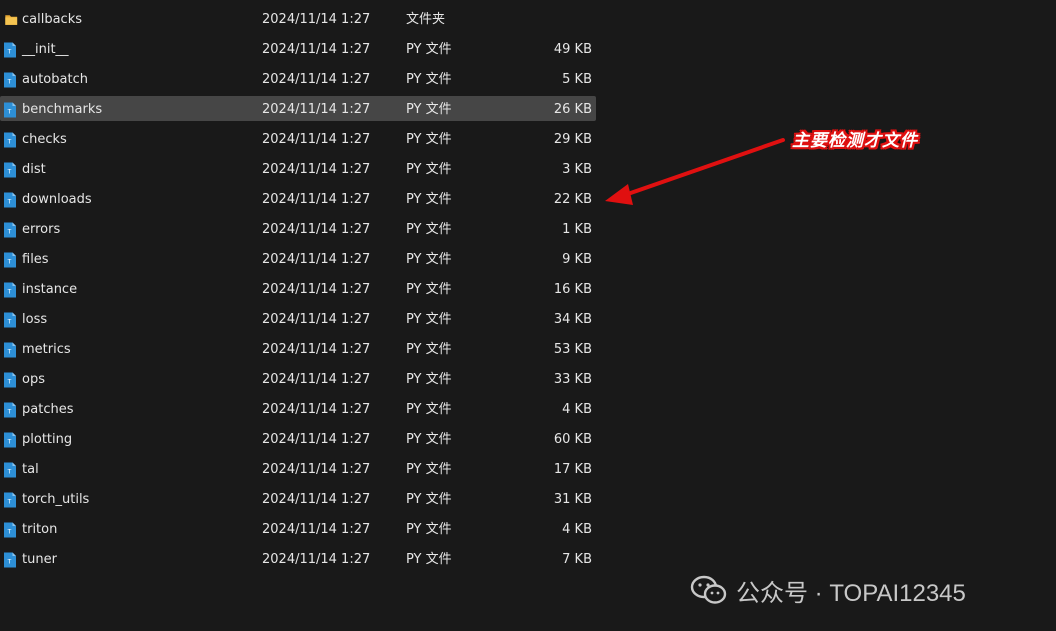 This screenshot has width=1056, height=631. I want to click on red-arrow-icon, so click(695, 171).